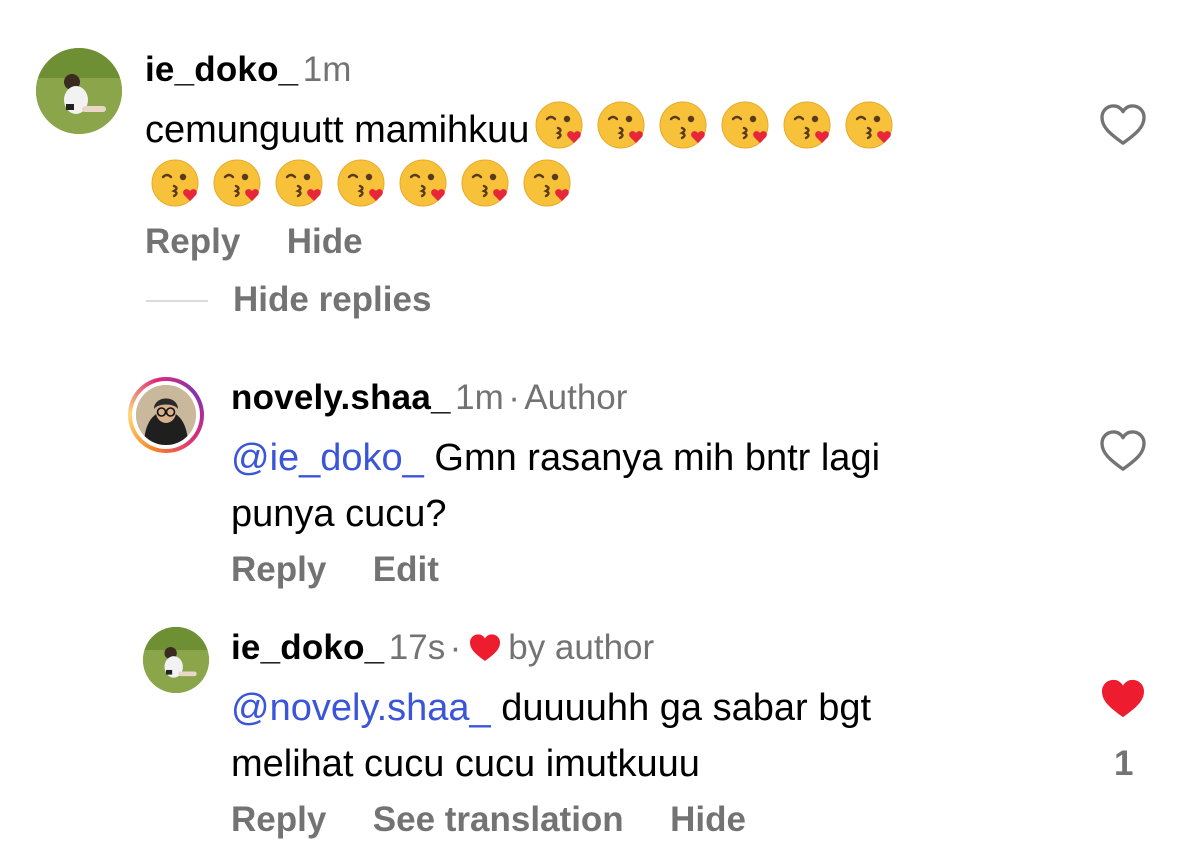 This screenshot has width=1200, height=856. Describe the element at coordinates (465, 764) in the screenshot. I see `reply-text-line2: melihat cucu cucu imutkuuu` at that location.